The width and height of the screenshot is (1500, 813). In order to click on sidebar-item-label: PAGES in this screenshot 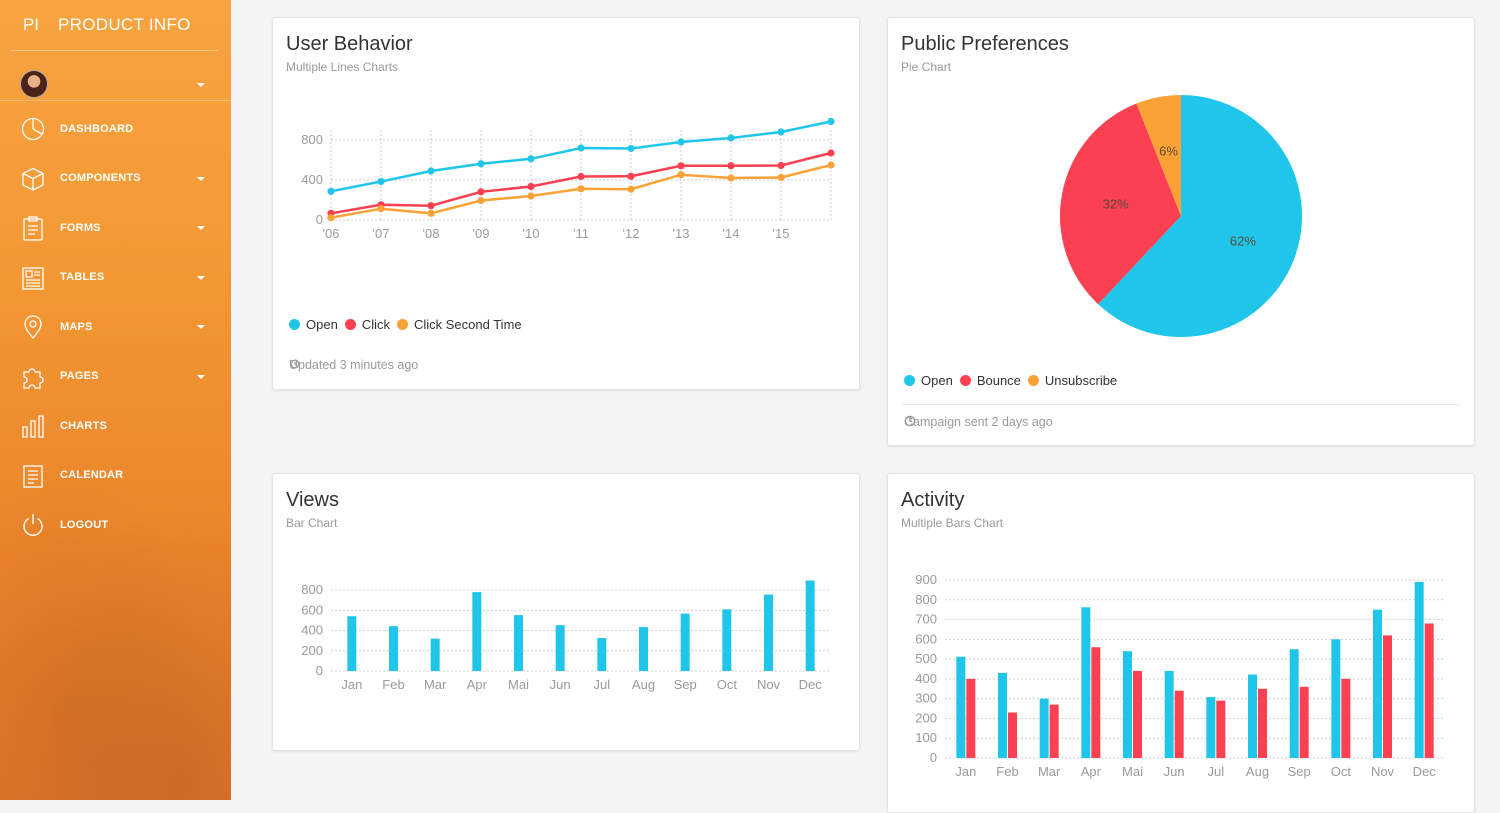, I will do `click(79, 376)`.